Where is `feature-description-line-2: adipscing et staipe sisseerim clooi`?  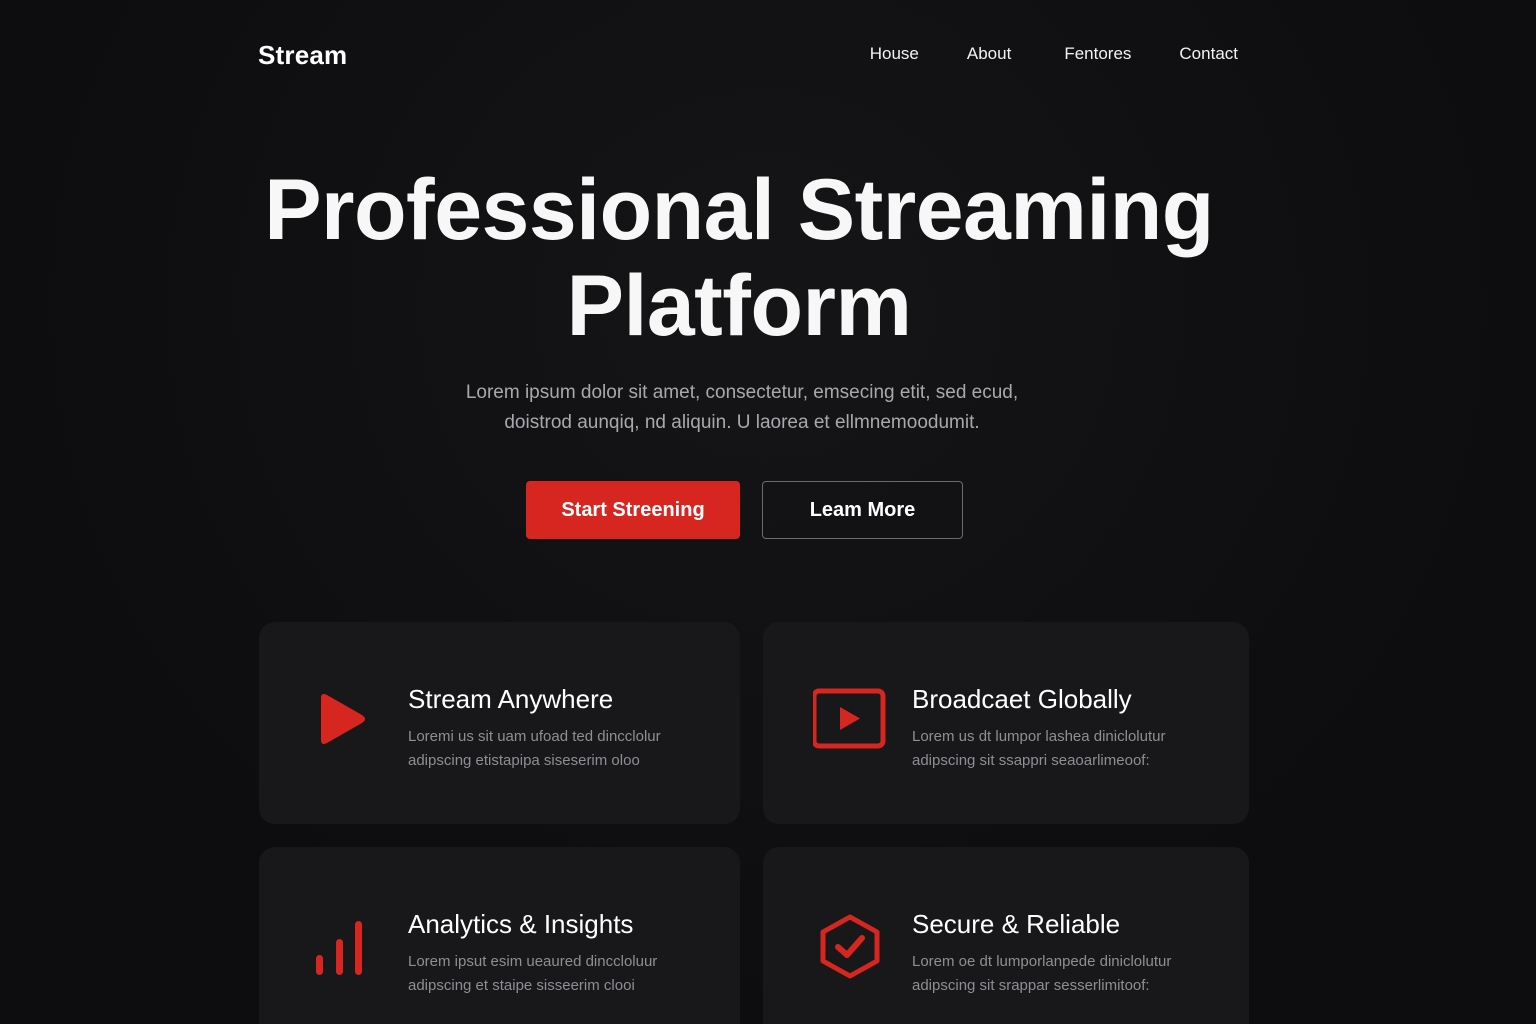
feature-description-line-2: adipscing et staipe sisseerim clooi is located at coordinates (521, 985).